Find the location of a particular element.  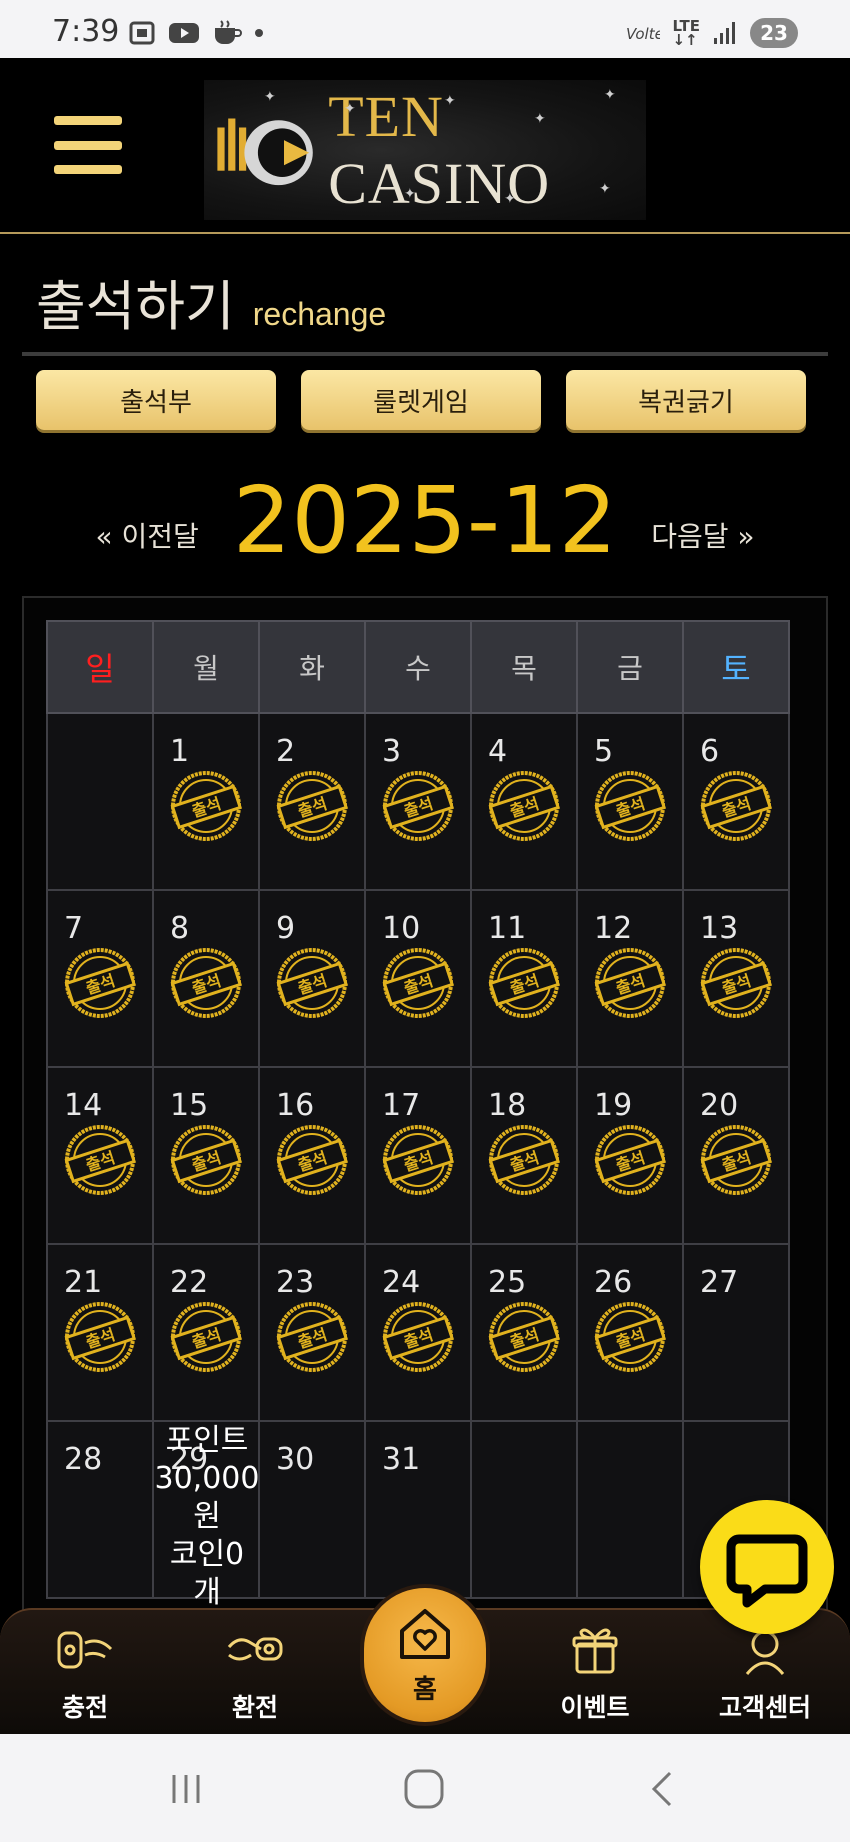

calendar-day-number: 23 is located at coordinates (295, 1282).